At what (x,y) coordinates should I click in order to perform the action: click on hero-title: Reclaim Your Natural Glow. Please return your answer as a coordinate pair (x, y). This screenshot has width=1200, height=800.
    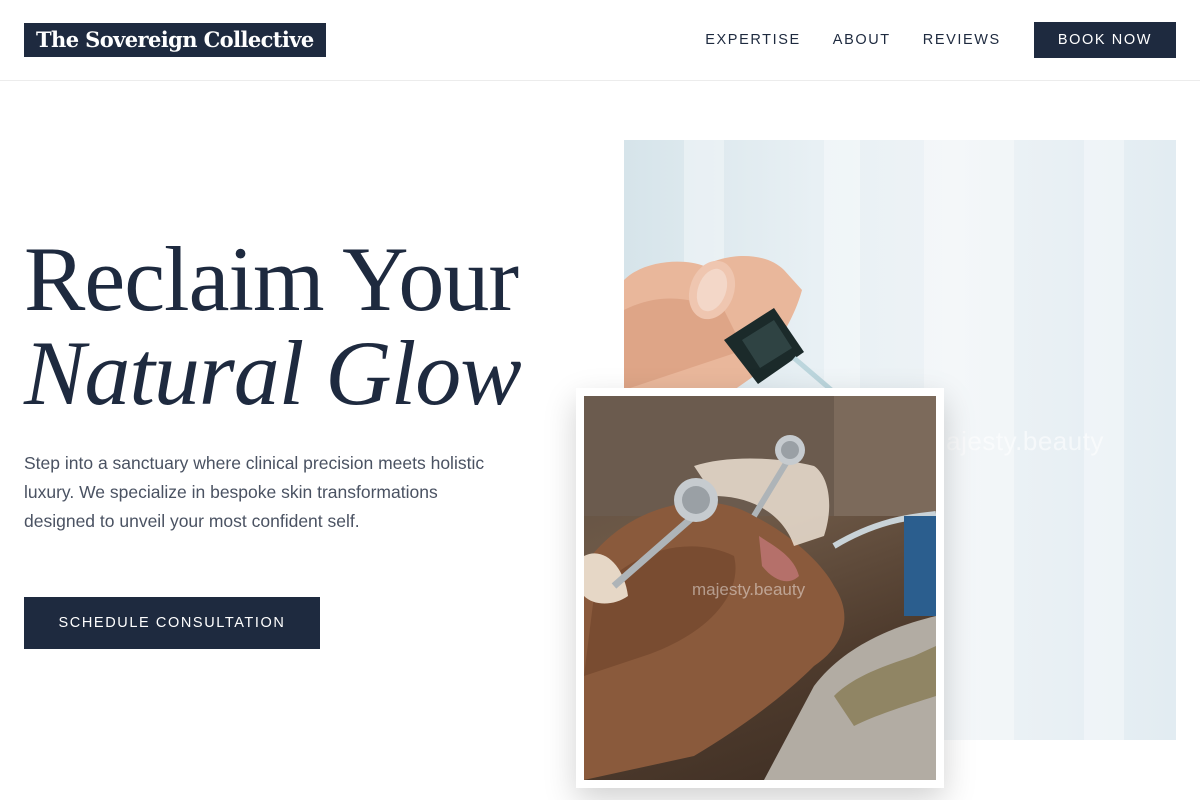
    Looking at the image, I should click on (273, 326).